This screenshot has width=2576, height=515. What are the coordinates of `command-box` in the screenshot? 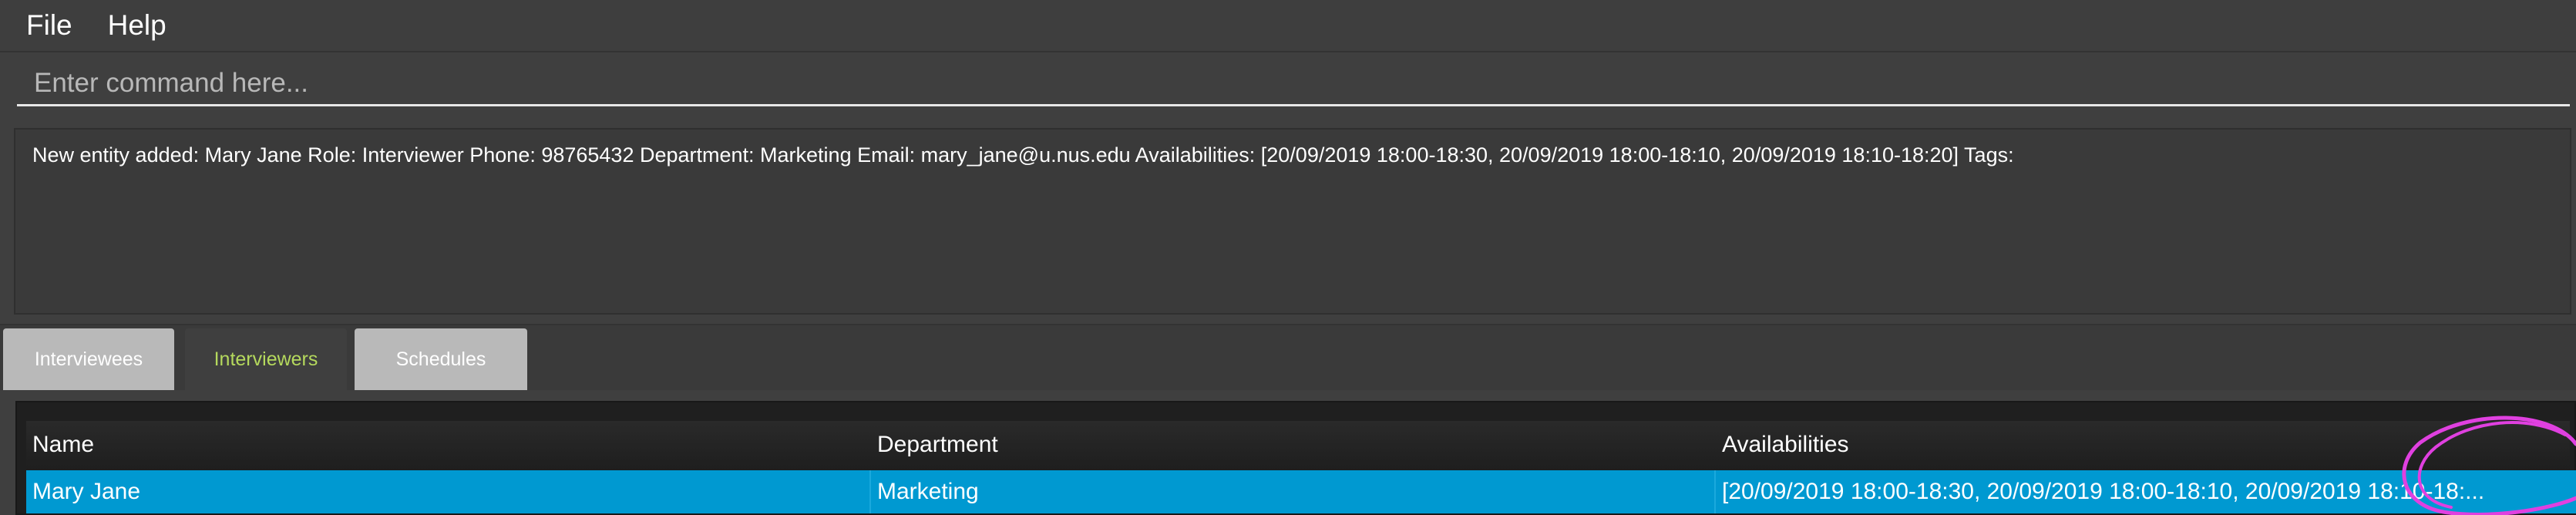 It's located at (1288, 85).